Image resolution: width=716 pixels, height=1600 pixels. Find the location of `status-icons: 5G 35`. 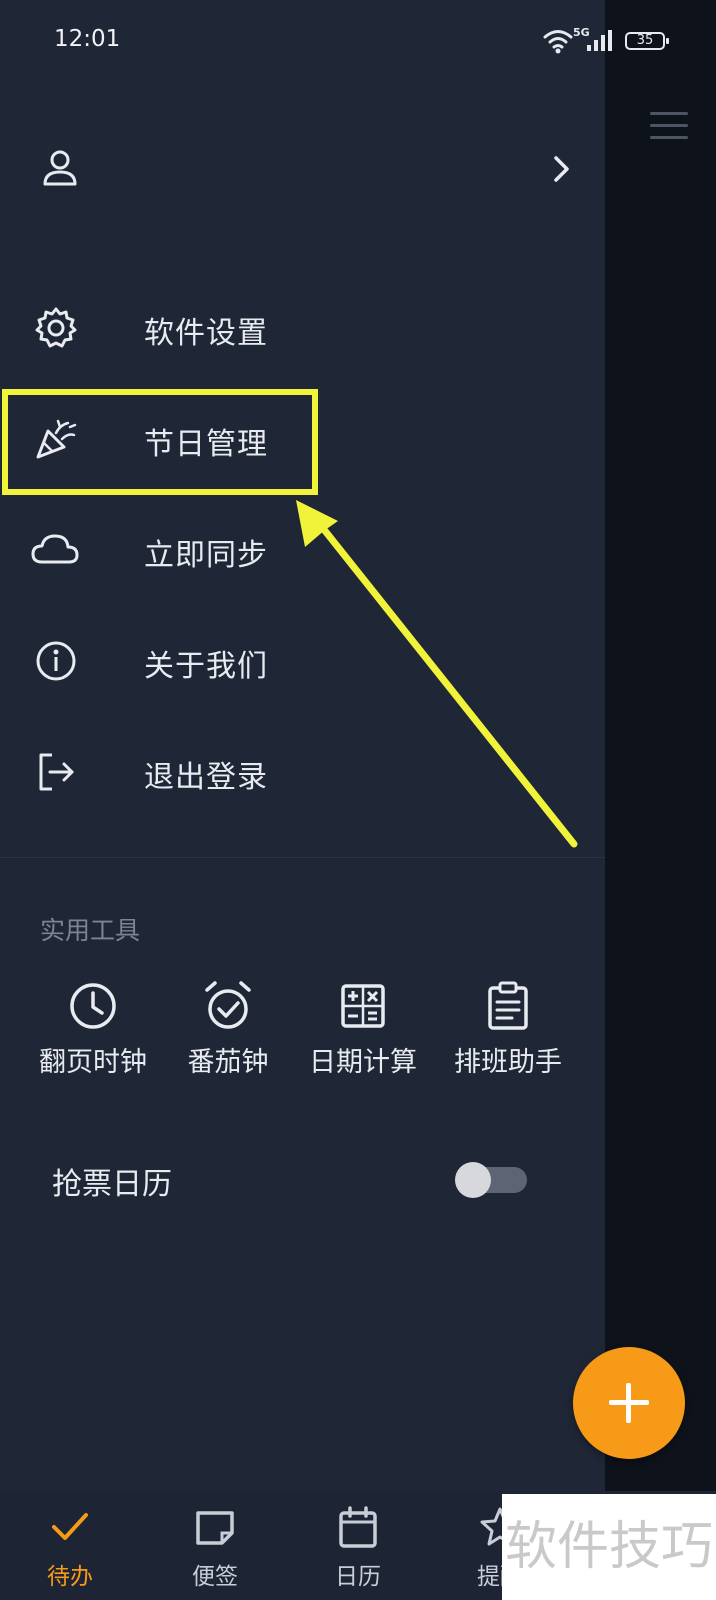

status-icons: 5G 35 is located at coordinates (608, 40).